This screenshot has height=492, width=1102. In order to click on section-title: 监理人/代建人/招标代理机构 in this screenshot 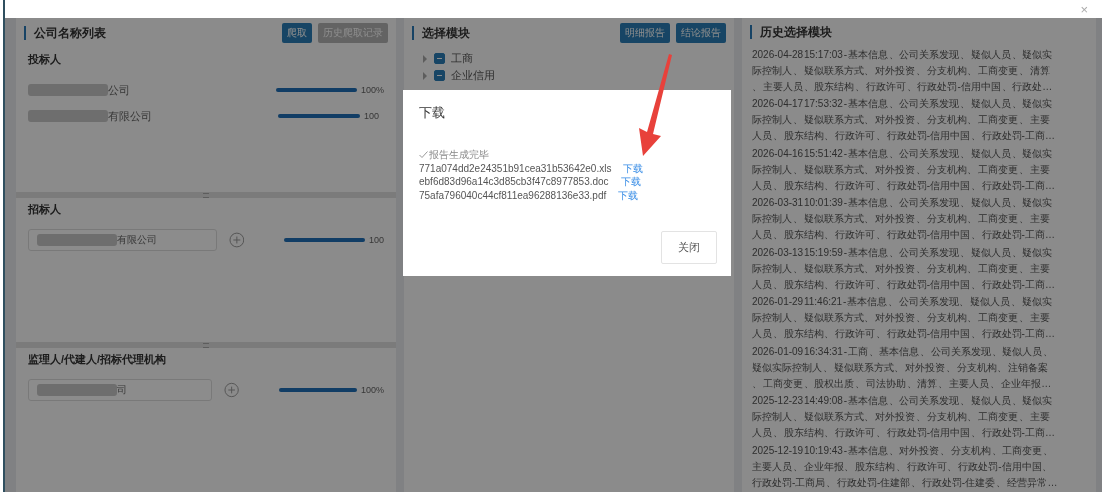, I will do `click(98, 359)`.